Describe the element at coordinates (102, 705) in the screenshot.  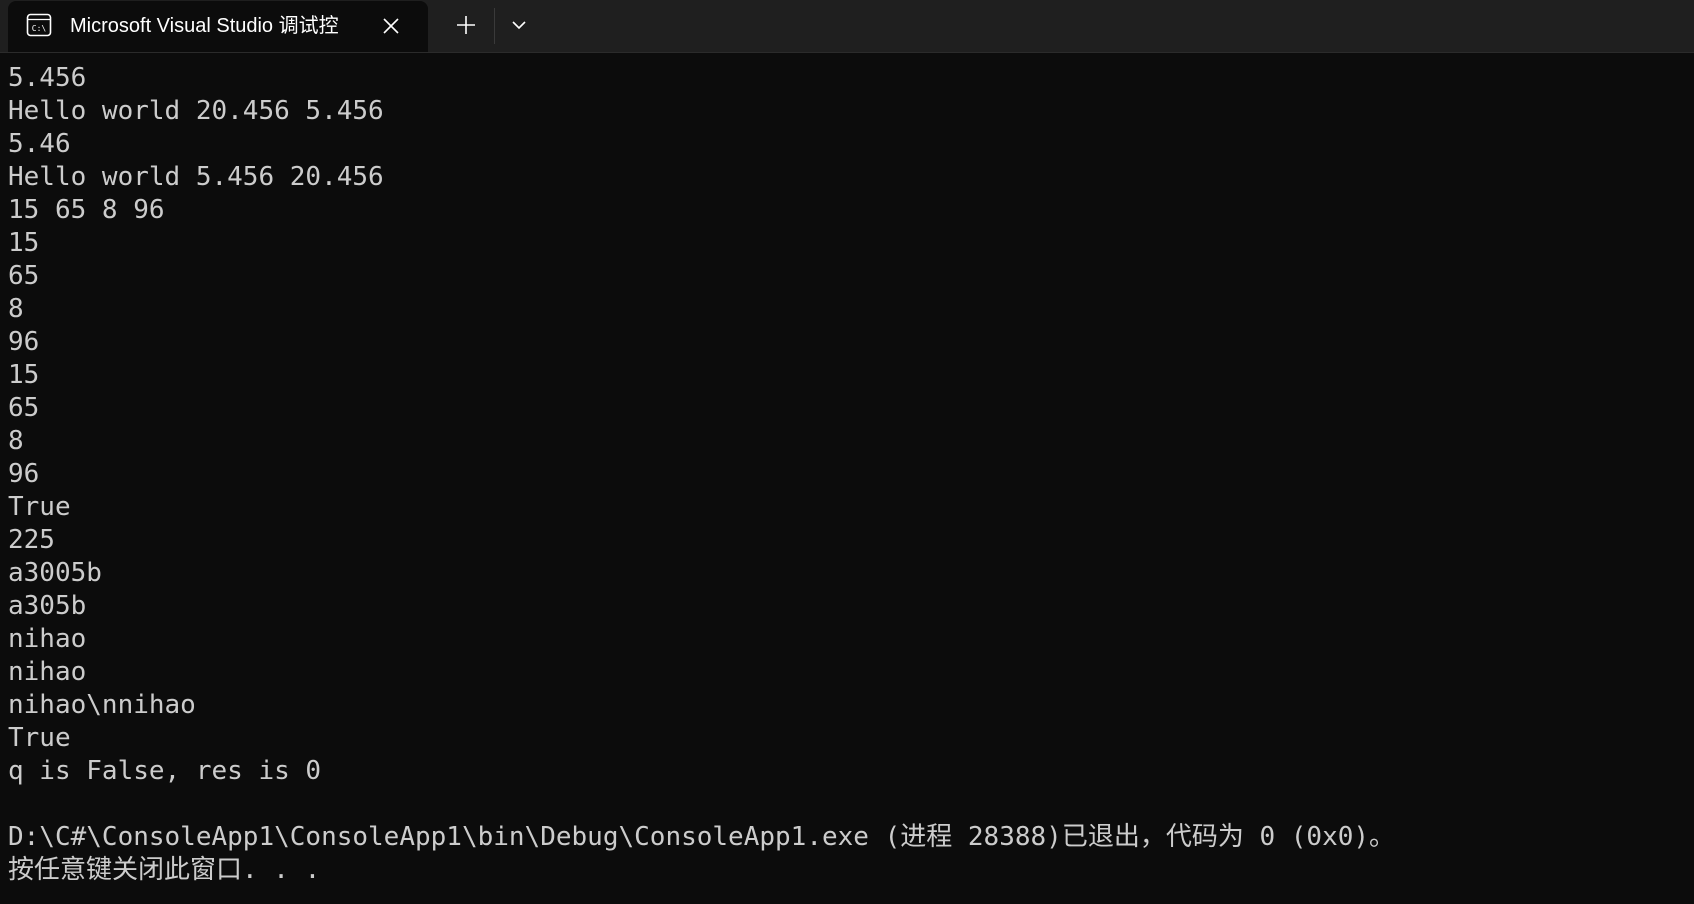
I see `console-line: nihao\nnihao` at that location.